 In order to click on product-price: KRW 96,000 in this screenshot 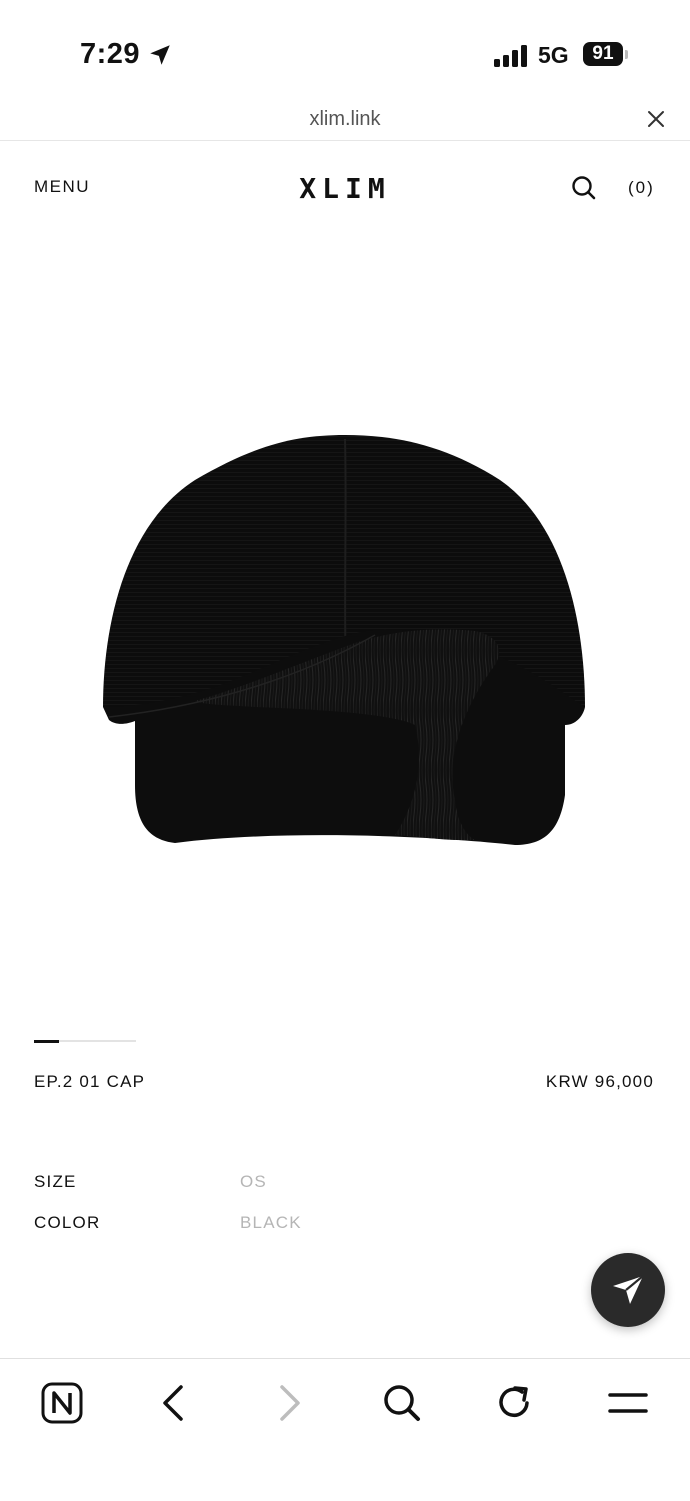, I will do `click(599, 1081)`.